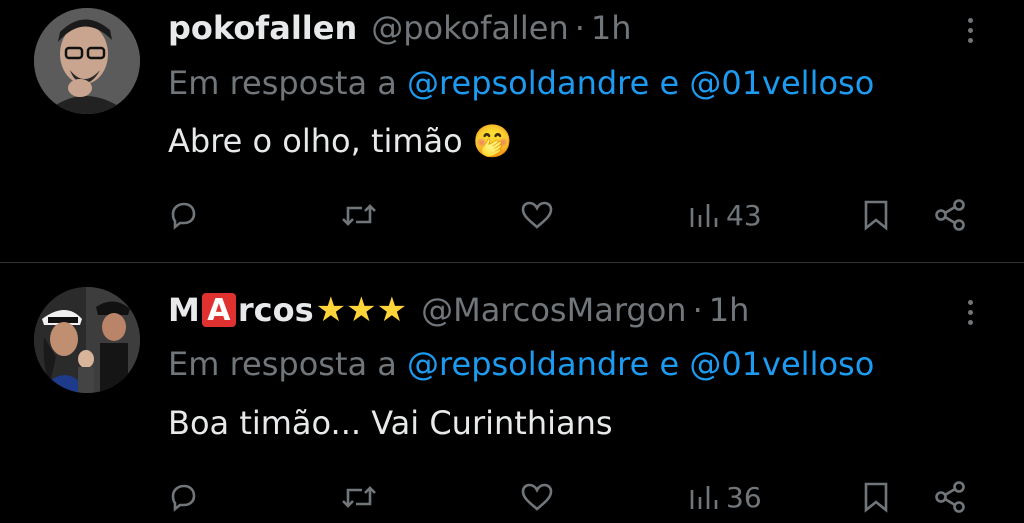  I want to click on action-bar: 36, so click(512, 497).